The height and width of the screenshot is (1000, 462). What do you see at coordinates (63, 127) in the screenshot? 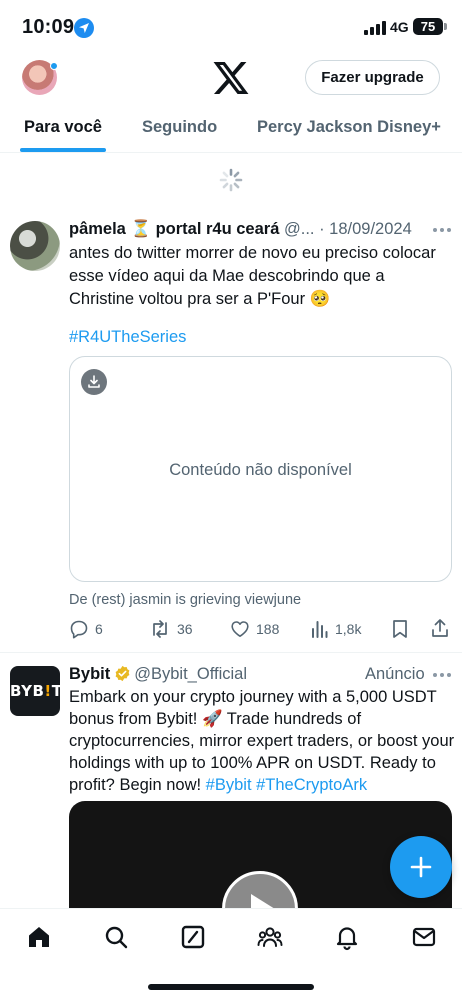
I see `tab-para-voce: Para você` at bounding box center [63, 127].